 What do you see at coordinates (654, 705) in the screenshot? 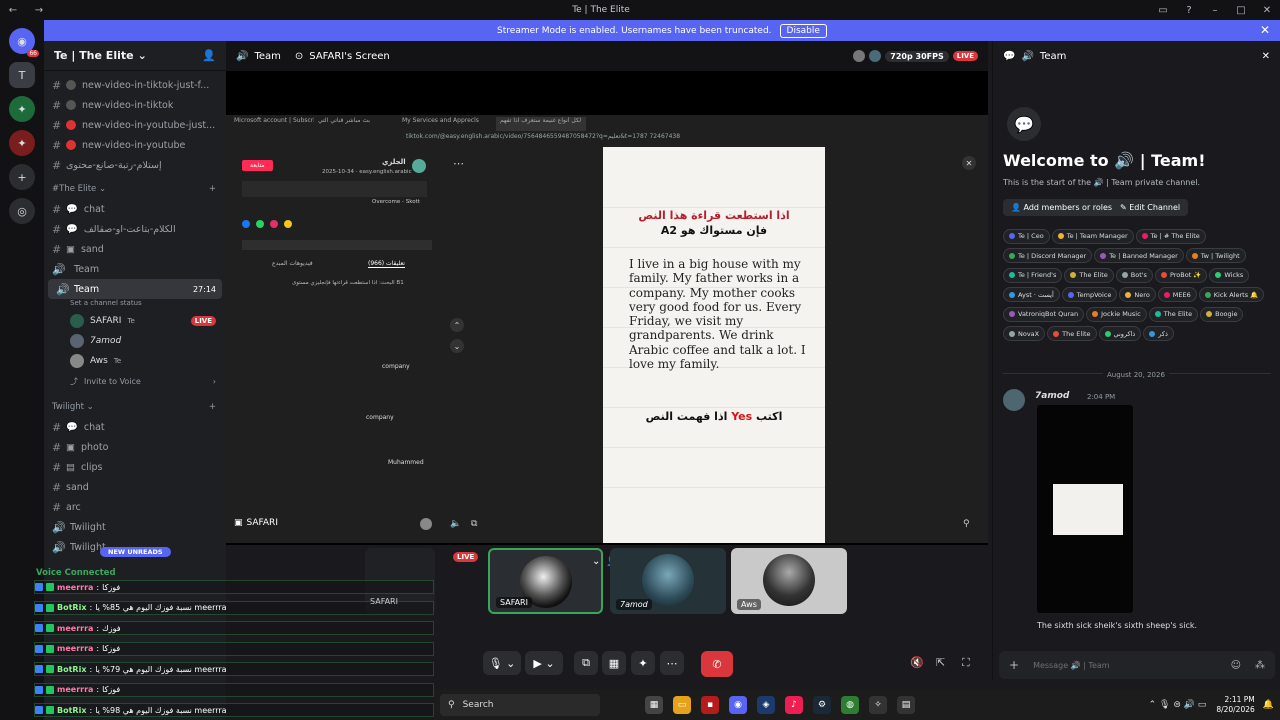
I see `app-icon: ▦` at bounding box center [654, 705].